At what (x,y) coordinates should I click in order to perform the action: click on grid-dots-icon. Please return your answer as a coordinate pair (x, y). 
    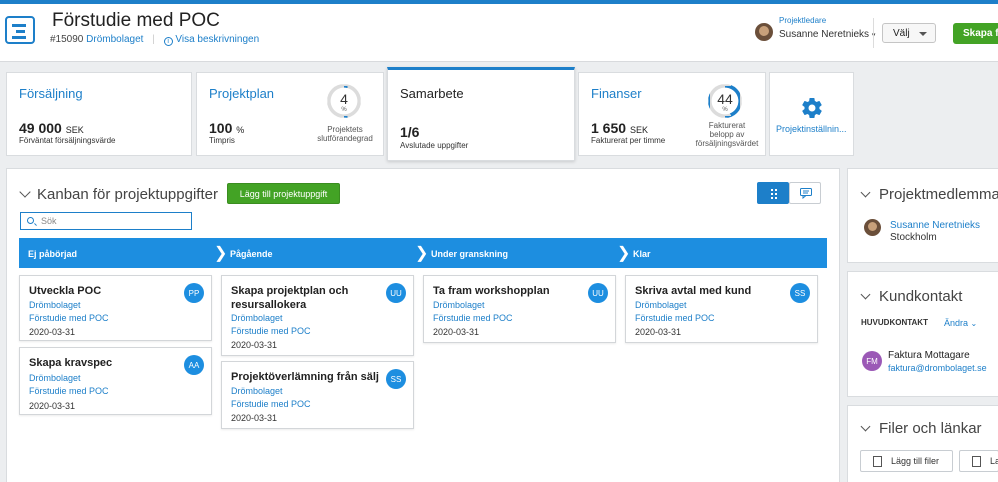
    Looking at the image, I should click on (774, 194).